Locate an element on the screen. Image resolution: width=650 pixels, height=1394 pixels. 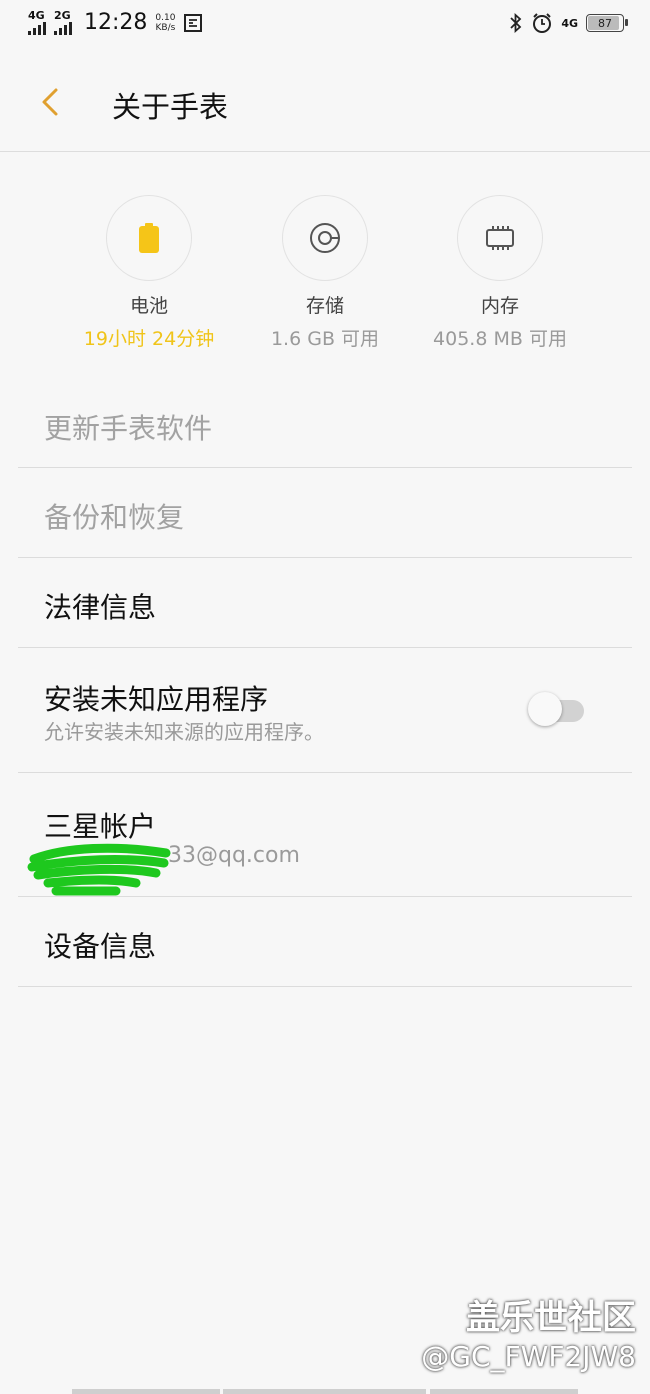
speed-unit: KB/s is located at coordinates (165, 27).